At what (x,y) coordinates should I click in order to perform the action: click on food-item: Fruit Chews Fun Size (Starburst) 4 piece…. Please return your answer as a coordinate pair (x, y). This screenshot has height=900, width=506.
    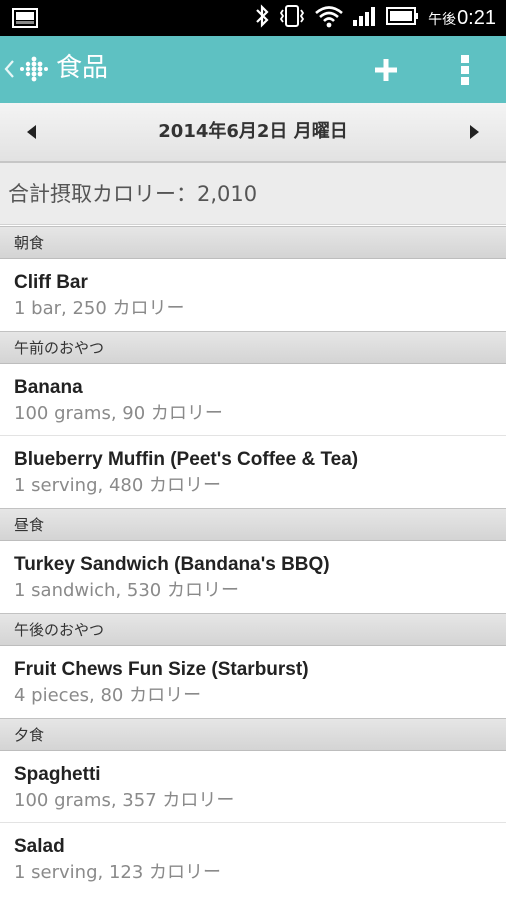
    Looking at the image, I should click on (253, 682).